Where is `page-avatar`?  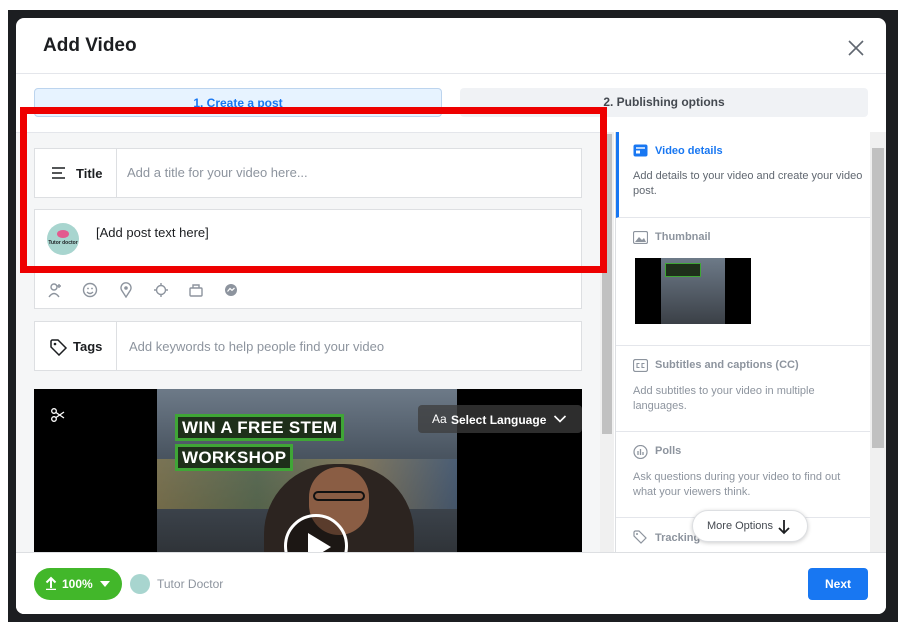
page-avatar is located at coordinates (140, 584).